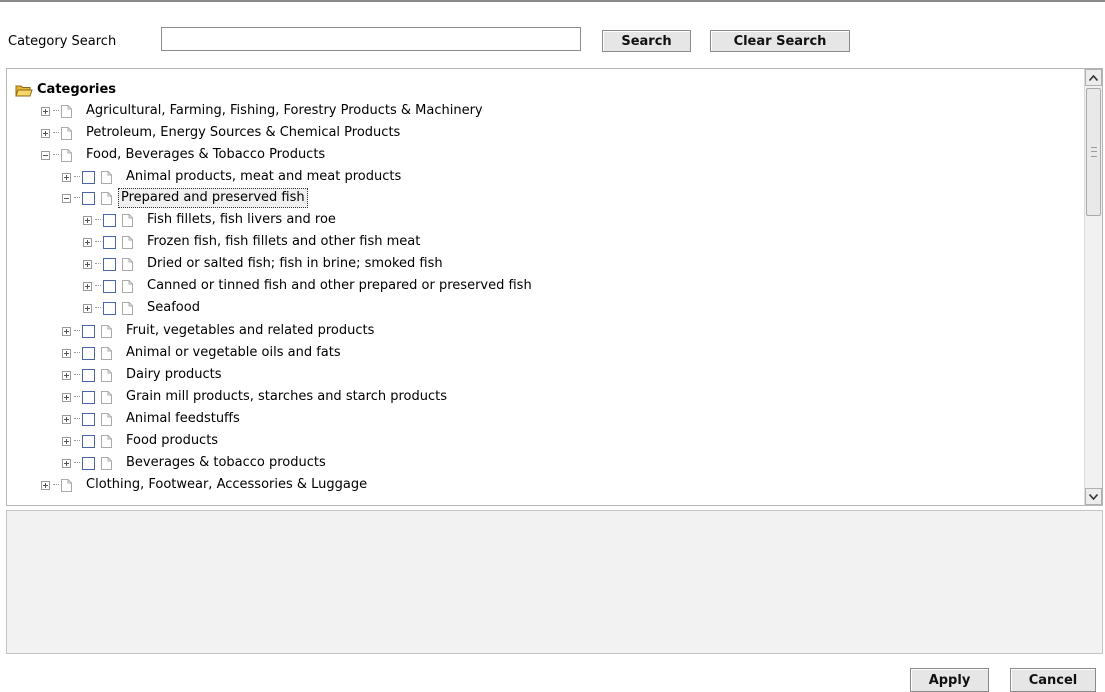 Image resolution: width=1105 pixels, height=692 pixels. I want to click on tree-item-label: Fish fillets, fish livers and roe, so click(241, 219).